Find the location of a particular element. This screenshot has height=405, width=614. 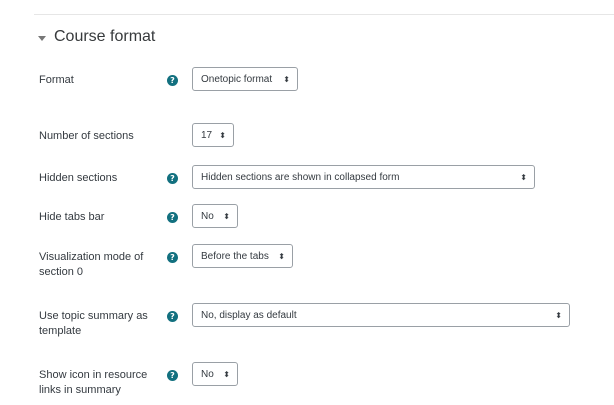

section0-select: Before the tabs ⬍ is located at coordinates (242, 256).